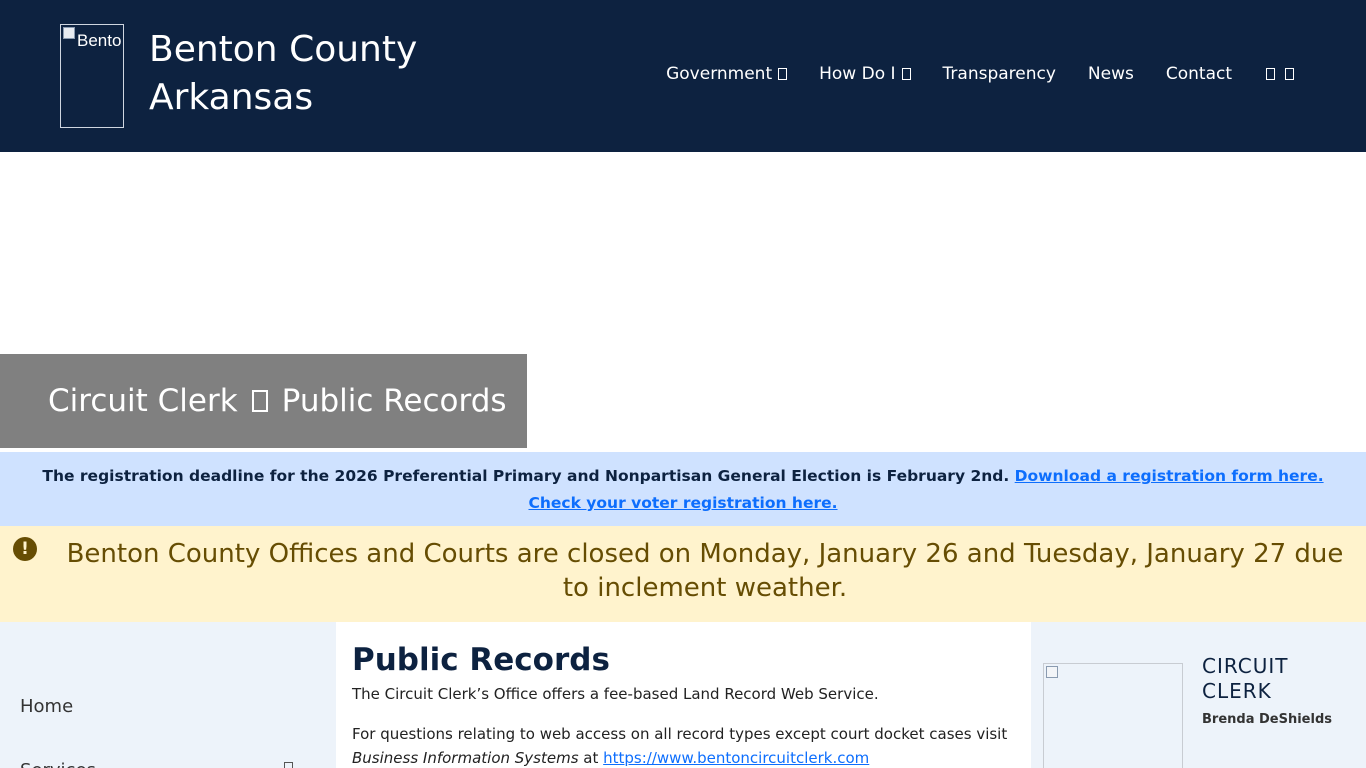 This screenshot has height=768, width=1366. I want to click on breadcrumb-separator-icon, so click(259, 401).